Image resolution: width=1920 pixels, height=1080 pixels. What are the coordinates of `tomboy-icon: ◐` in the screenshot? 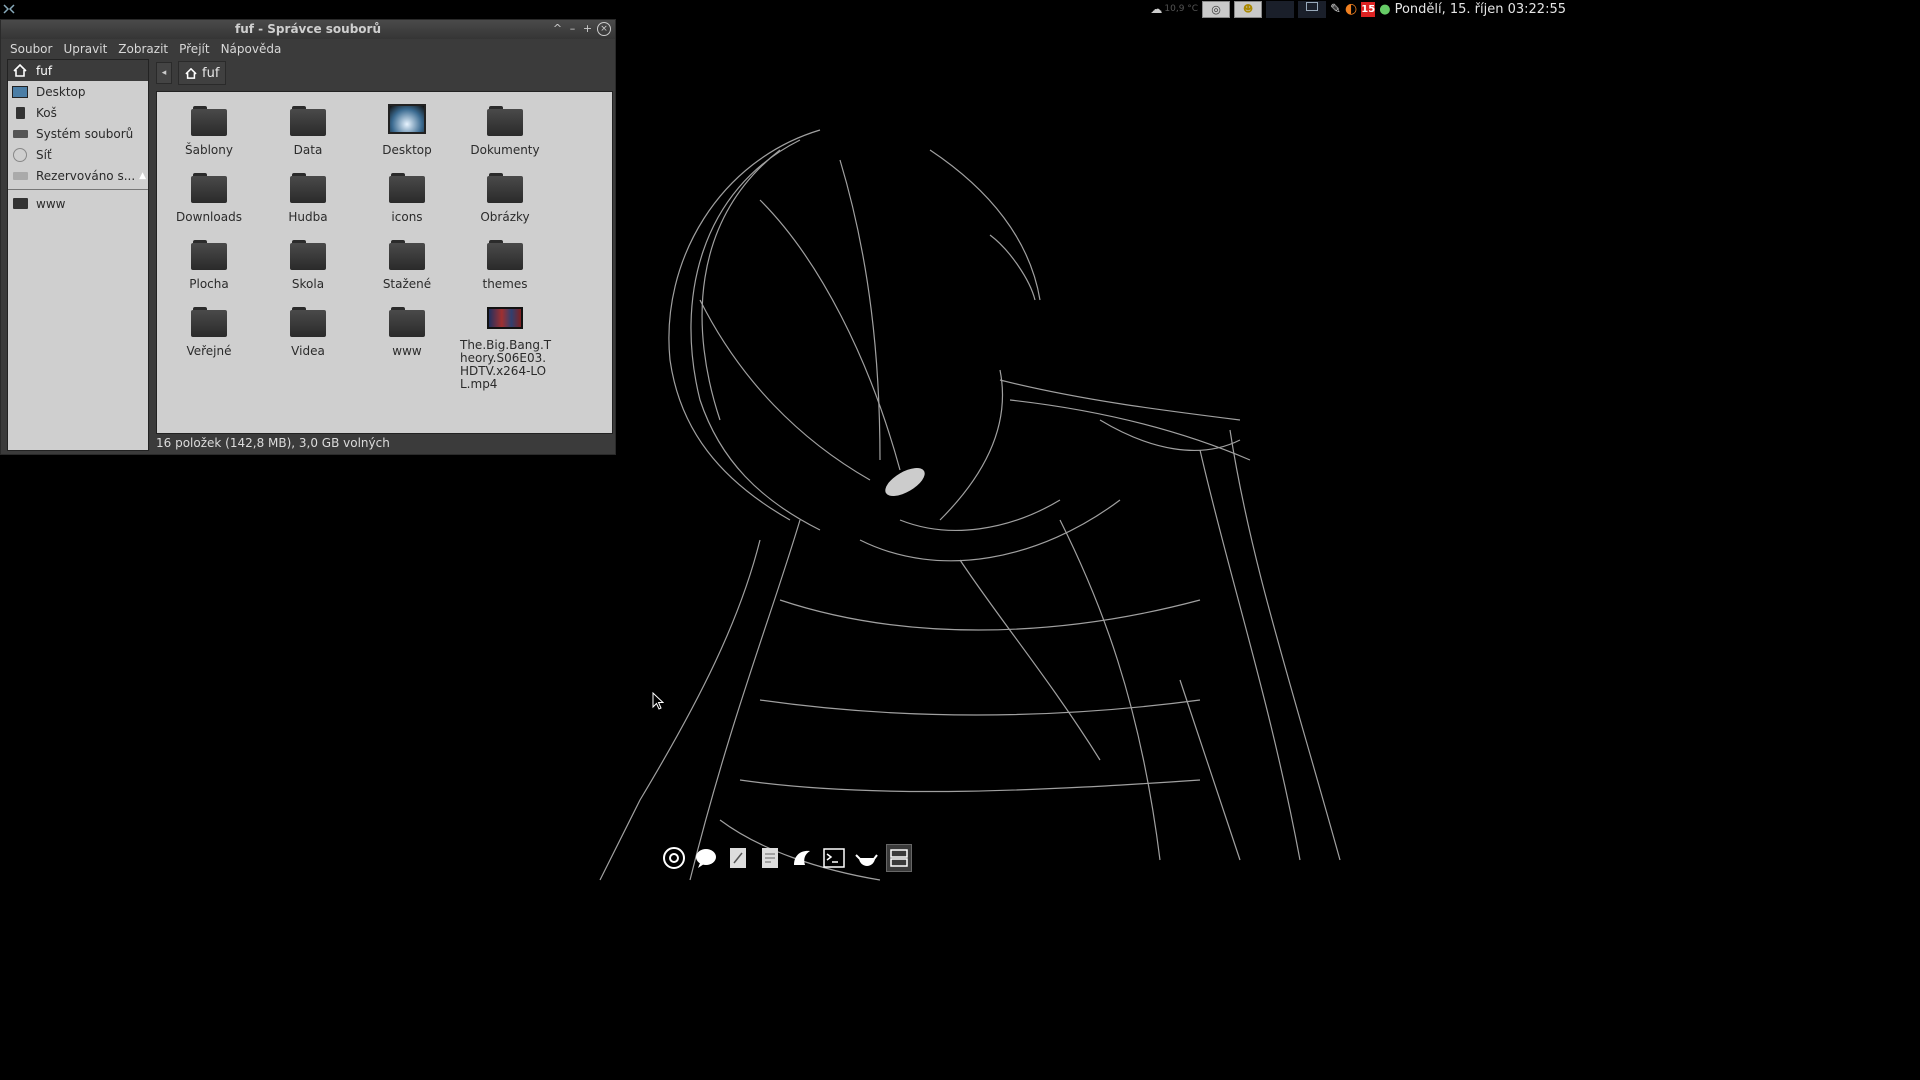 It's located at (1351, 9).